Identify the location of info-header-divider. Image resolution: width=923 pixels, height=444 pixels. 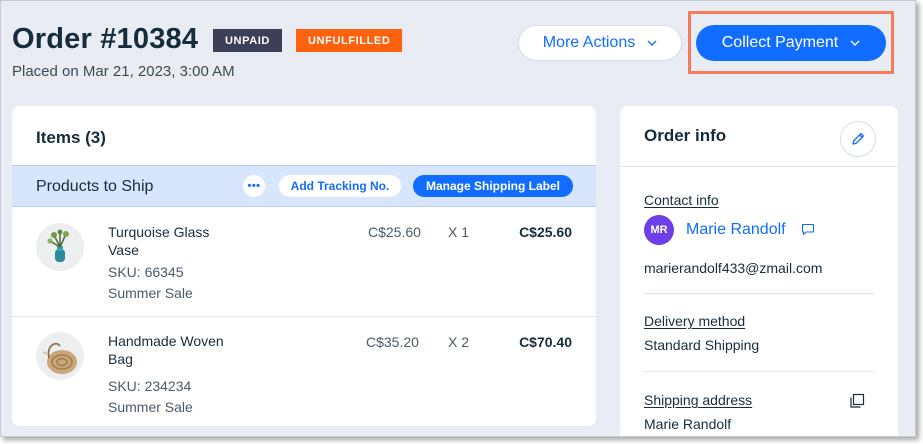
(759, 166).